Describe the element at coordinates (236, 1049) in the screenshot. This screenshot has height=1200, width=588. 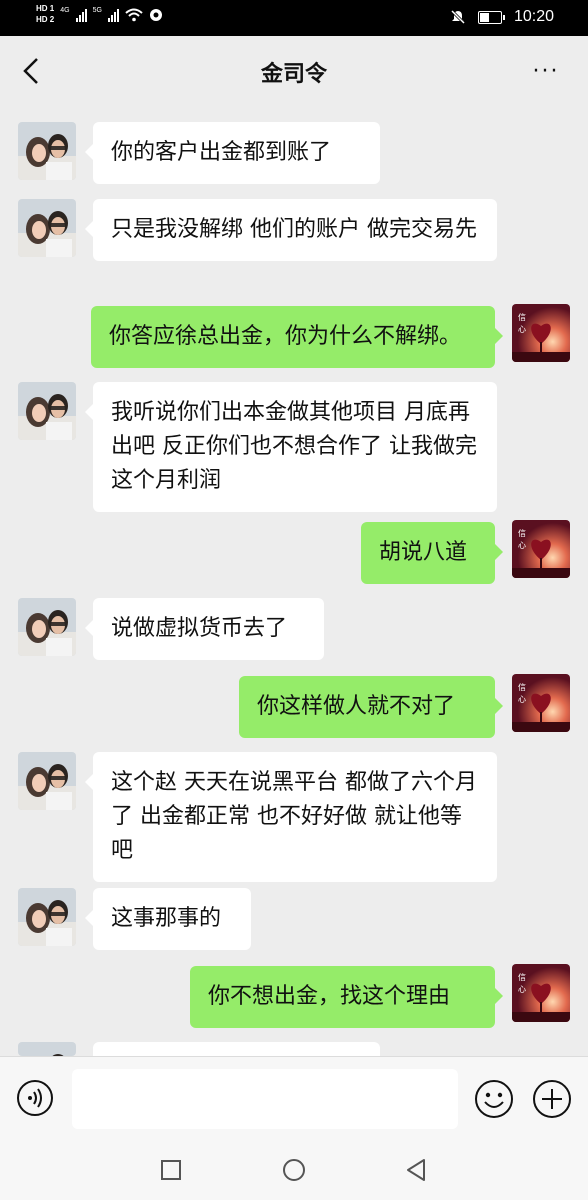
I see `message-bubble-partial` at that location.